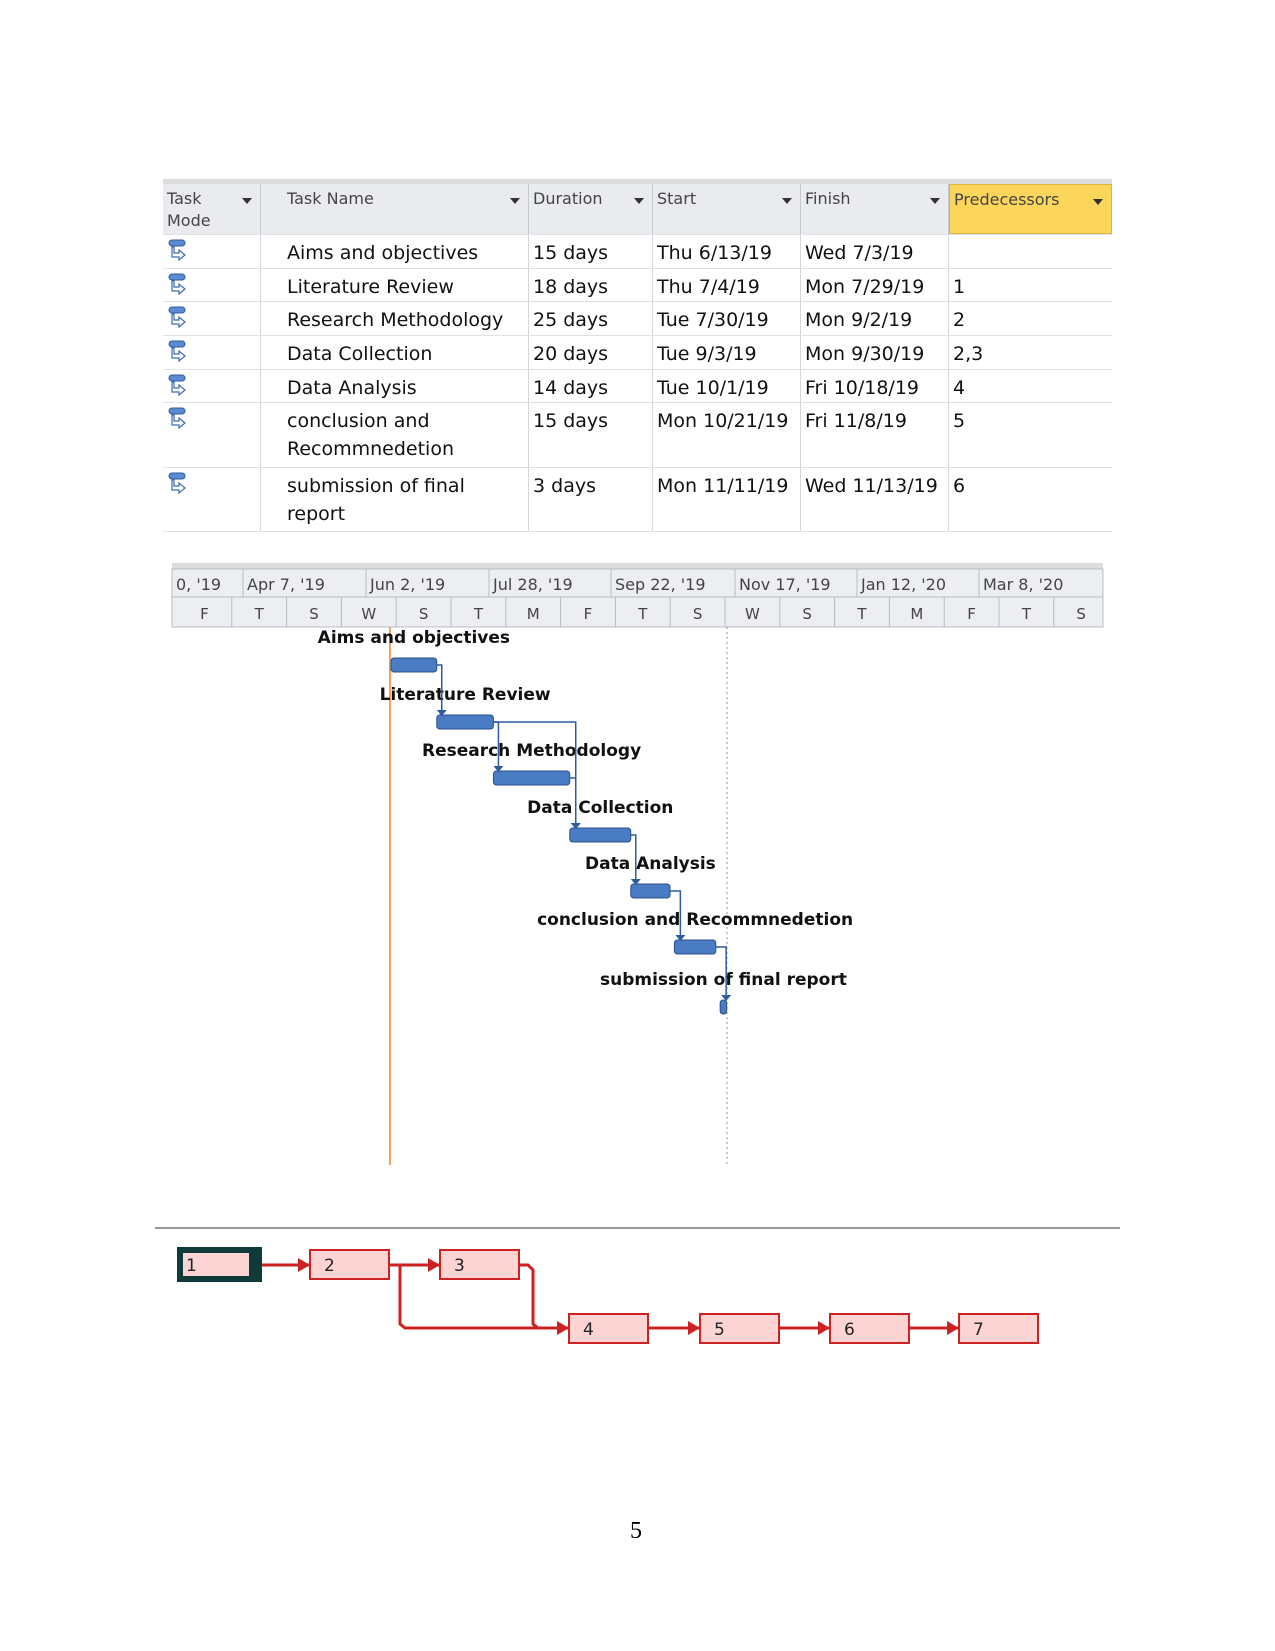  What do you see at coordinates (636, 1531) in the screenshot?
I see `page-number: 5` at bounding box center [636, 1531].